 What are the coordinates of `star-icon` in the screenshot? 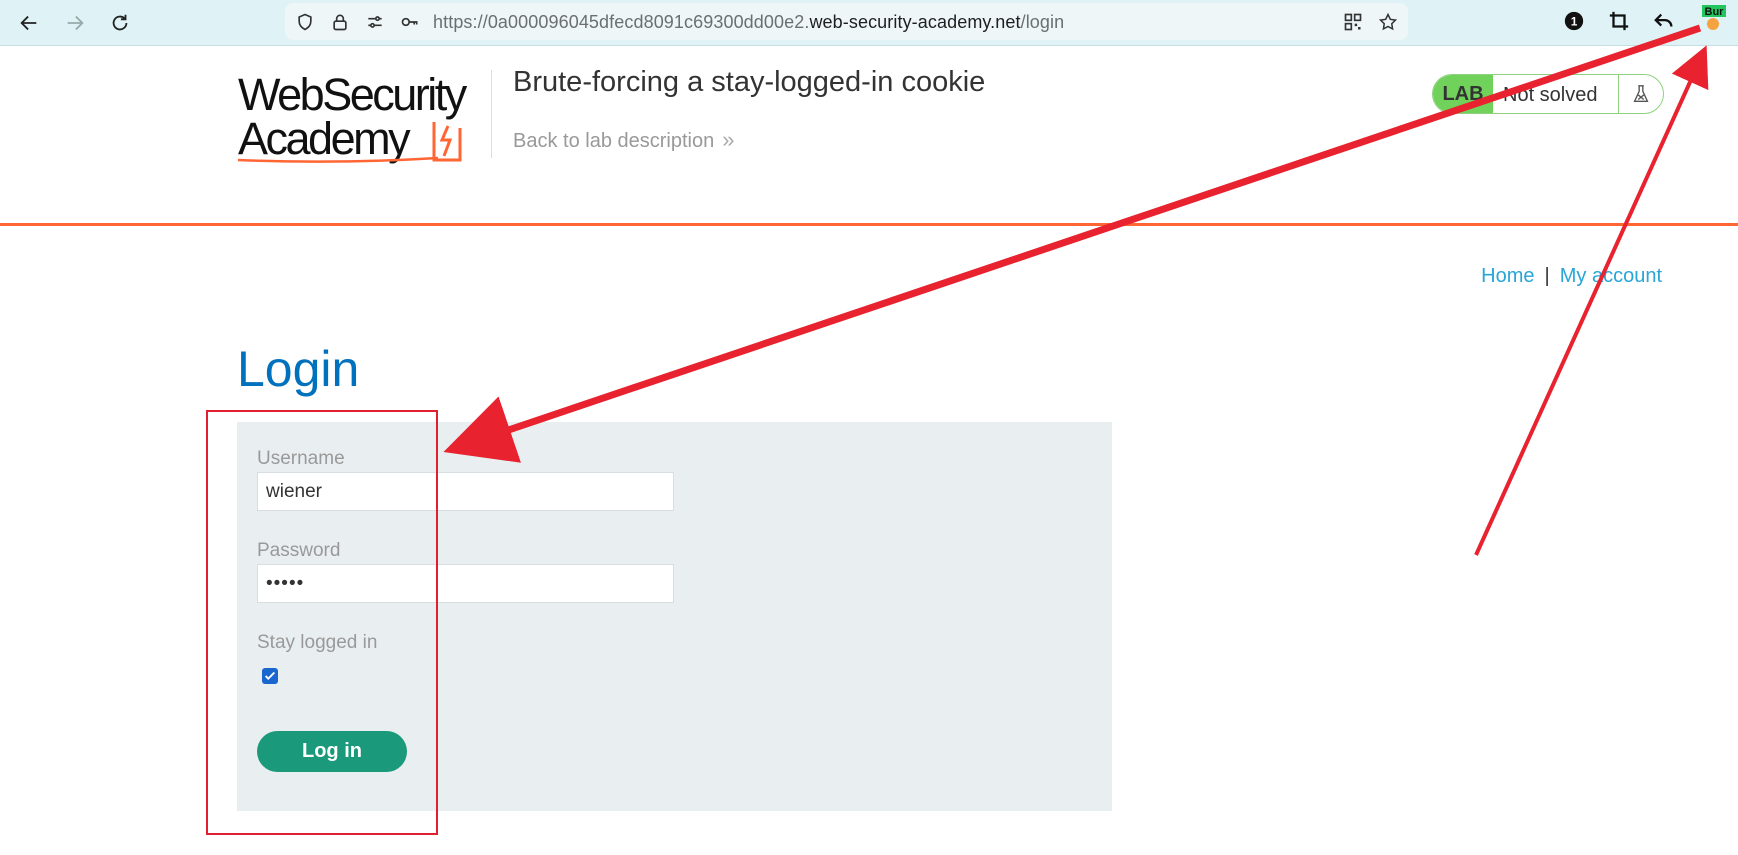 It's located at (1388, 22).